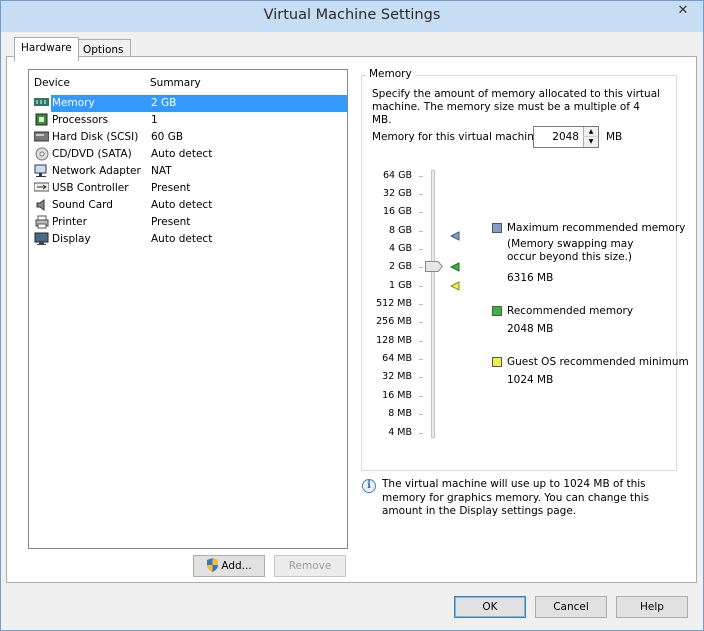 The width and height of the screenshot is (704, 631). Describe the element at coordinates (497, 311) in the screenshot. I see `recommended-swatch` at that location.